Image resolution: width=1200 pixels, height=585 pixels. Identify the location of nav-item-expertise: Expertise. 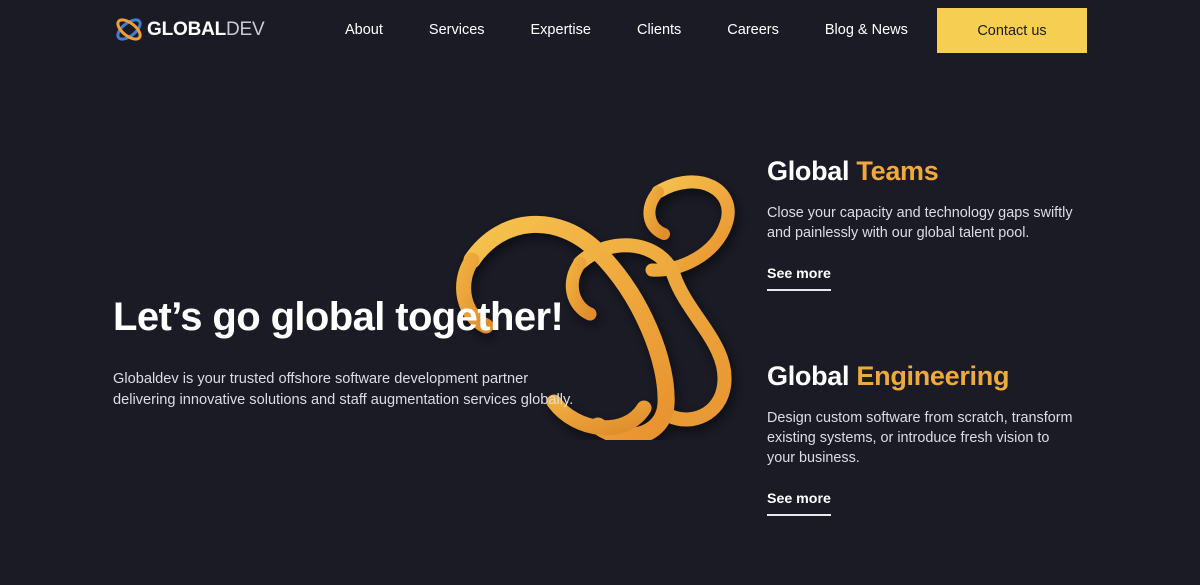
(561, 30).